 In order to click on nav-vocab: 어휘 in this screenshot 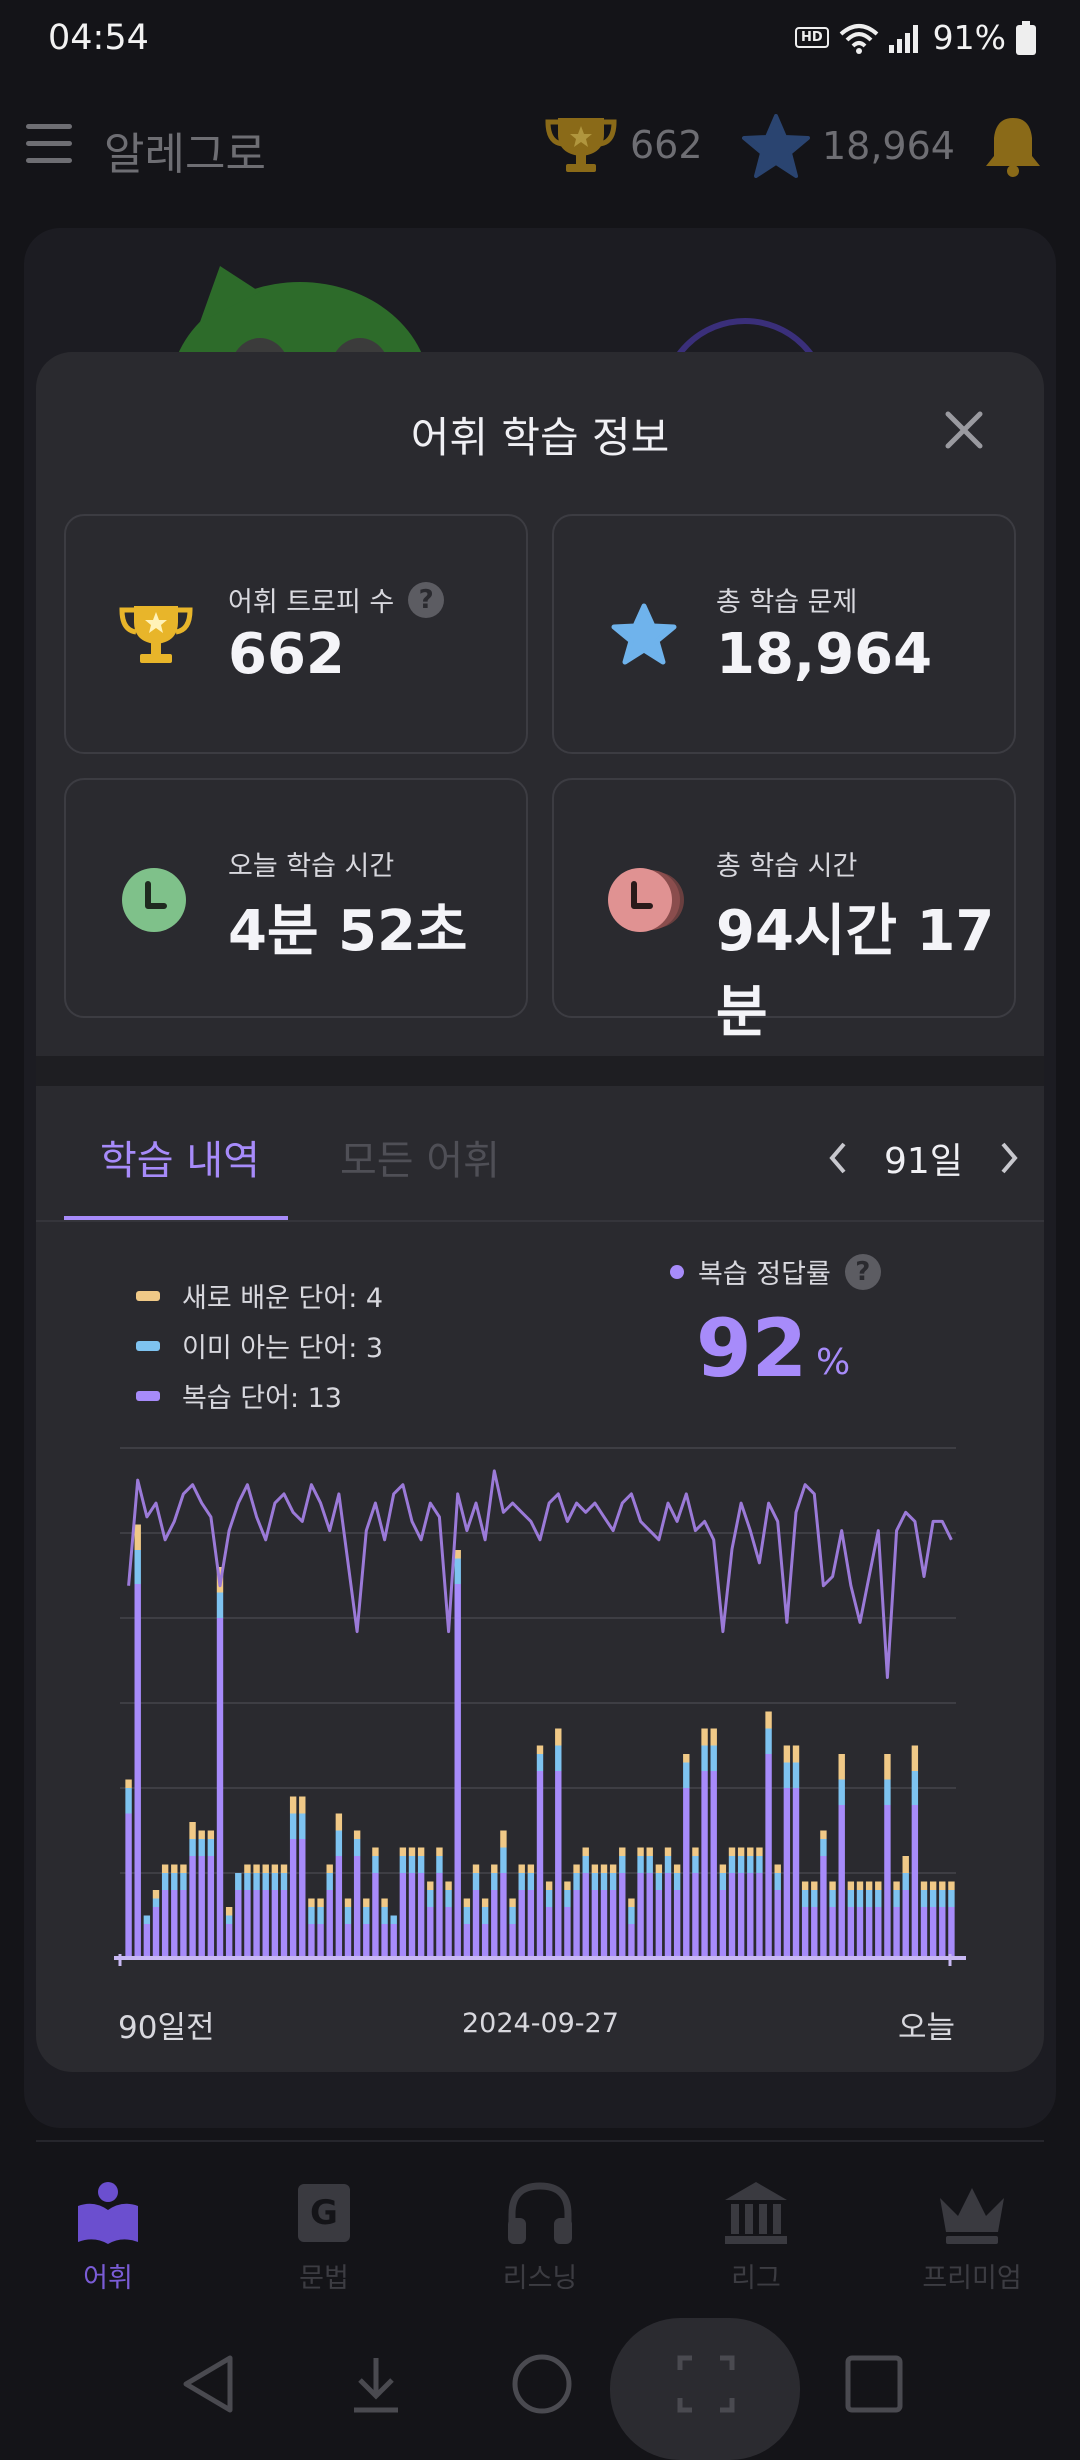, I will do `click(108, 2237)`.